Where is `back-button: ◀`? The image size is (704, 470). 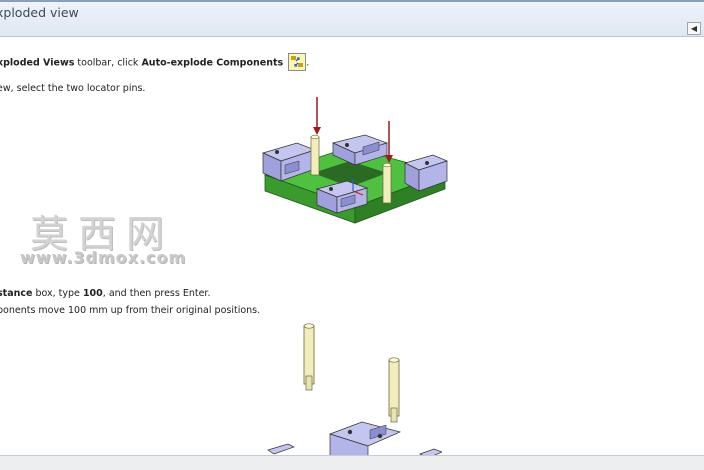 back-button: ◀ is located at coordinates (694, 28).